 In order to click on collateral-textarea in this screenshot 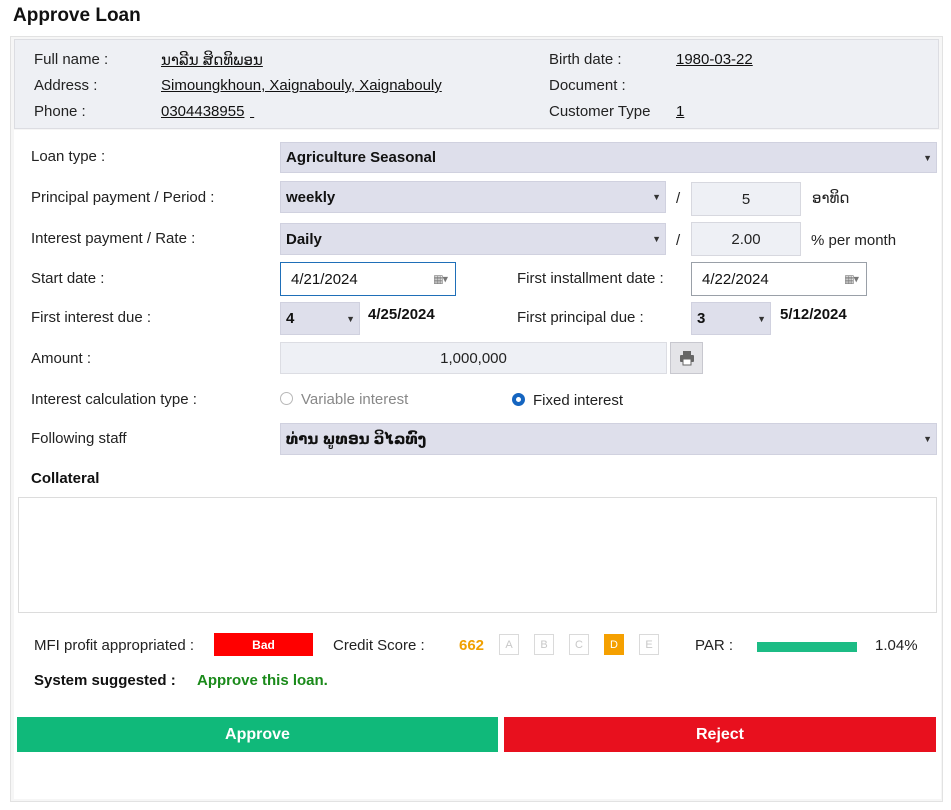, I will do `click(477, 555)`.